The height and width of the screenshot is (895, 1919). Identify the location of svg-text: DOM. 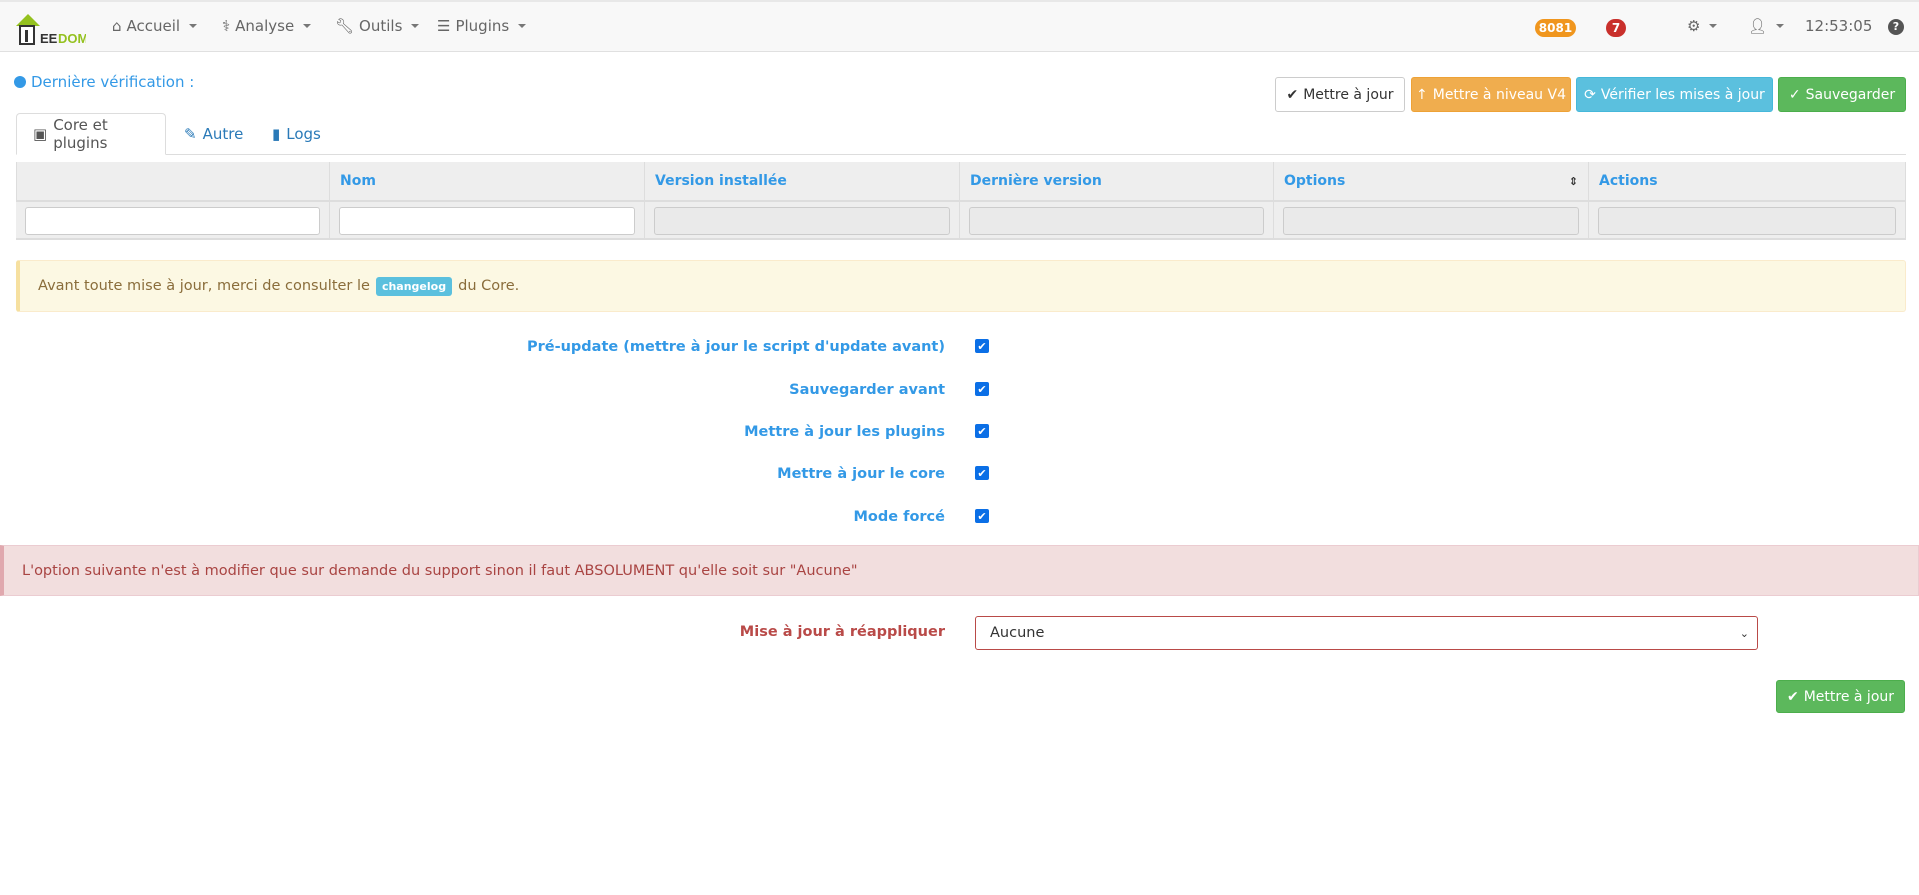
(72, 38).